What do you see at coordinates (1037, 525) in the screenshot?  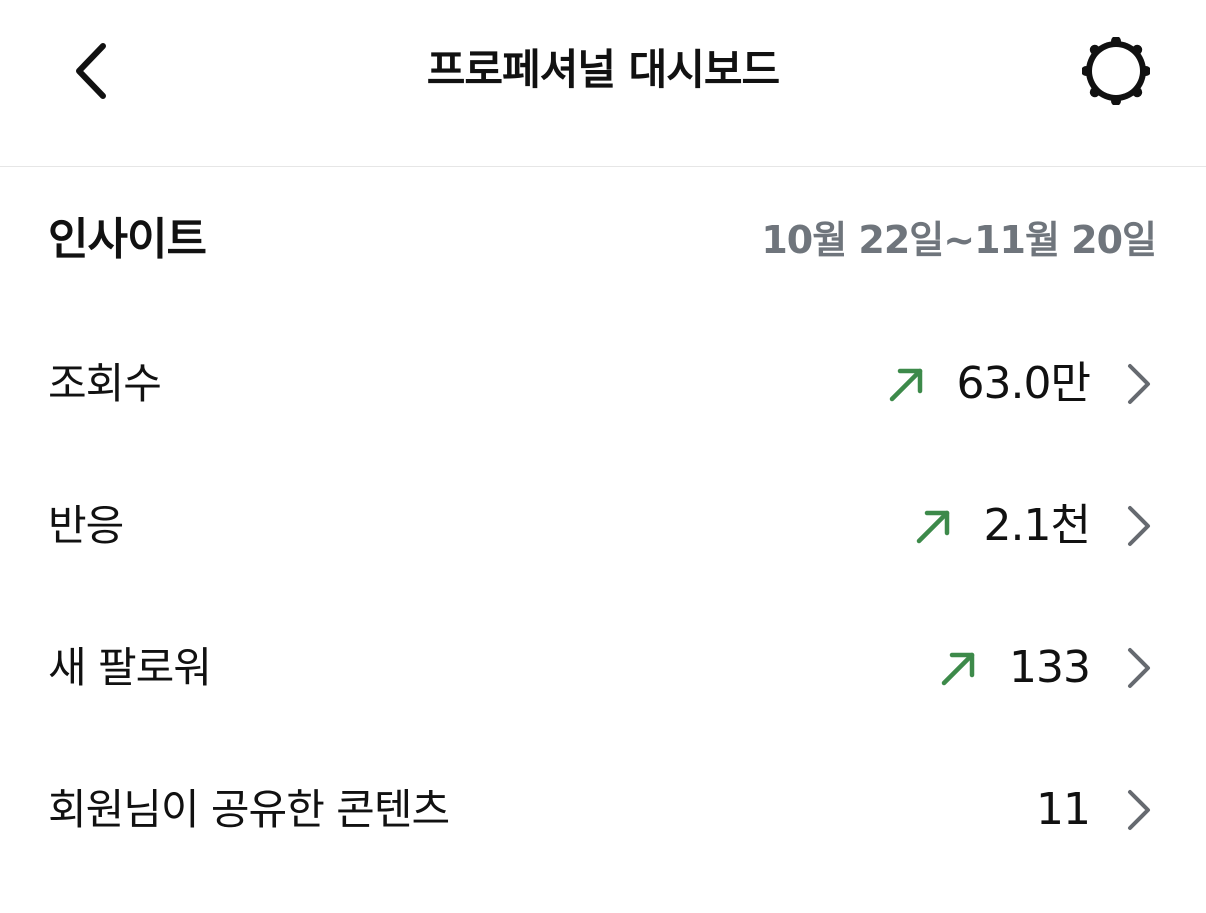 I see `row-value: 2.1천` at bounding box center [1037, 525].